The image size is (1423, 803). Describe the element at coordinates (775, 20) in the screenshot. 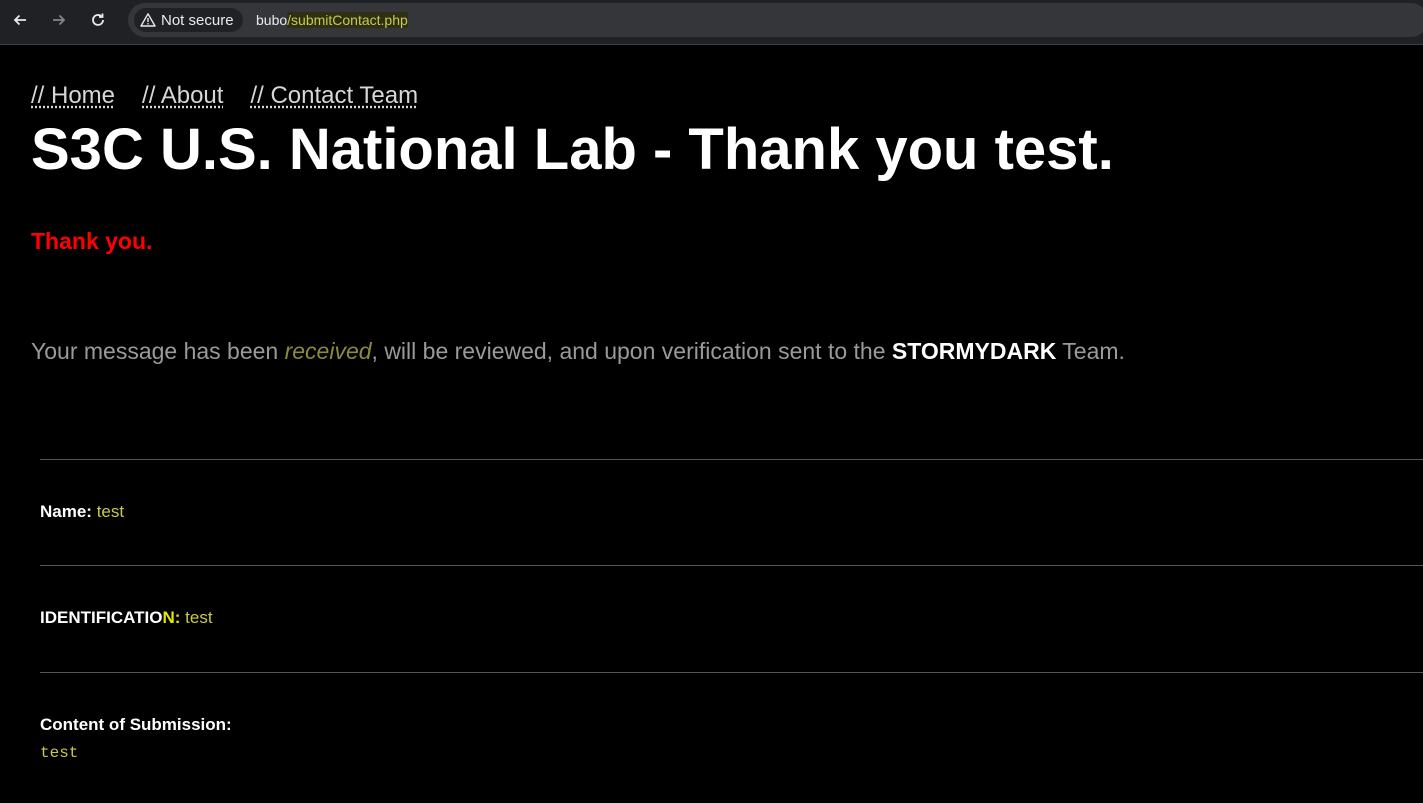

I see `address-bar: Not secure bubo/submitContact.php` at that location.